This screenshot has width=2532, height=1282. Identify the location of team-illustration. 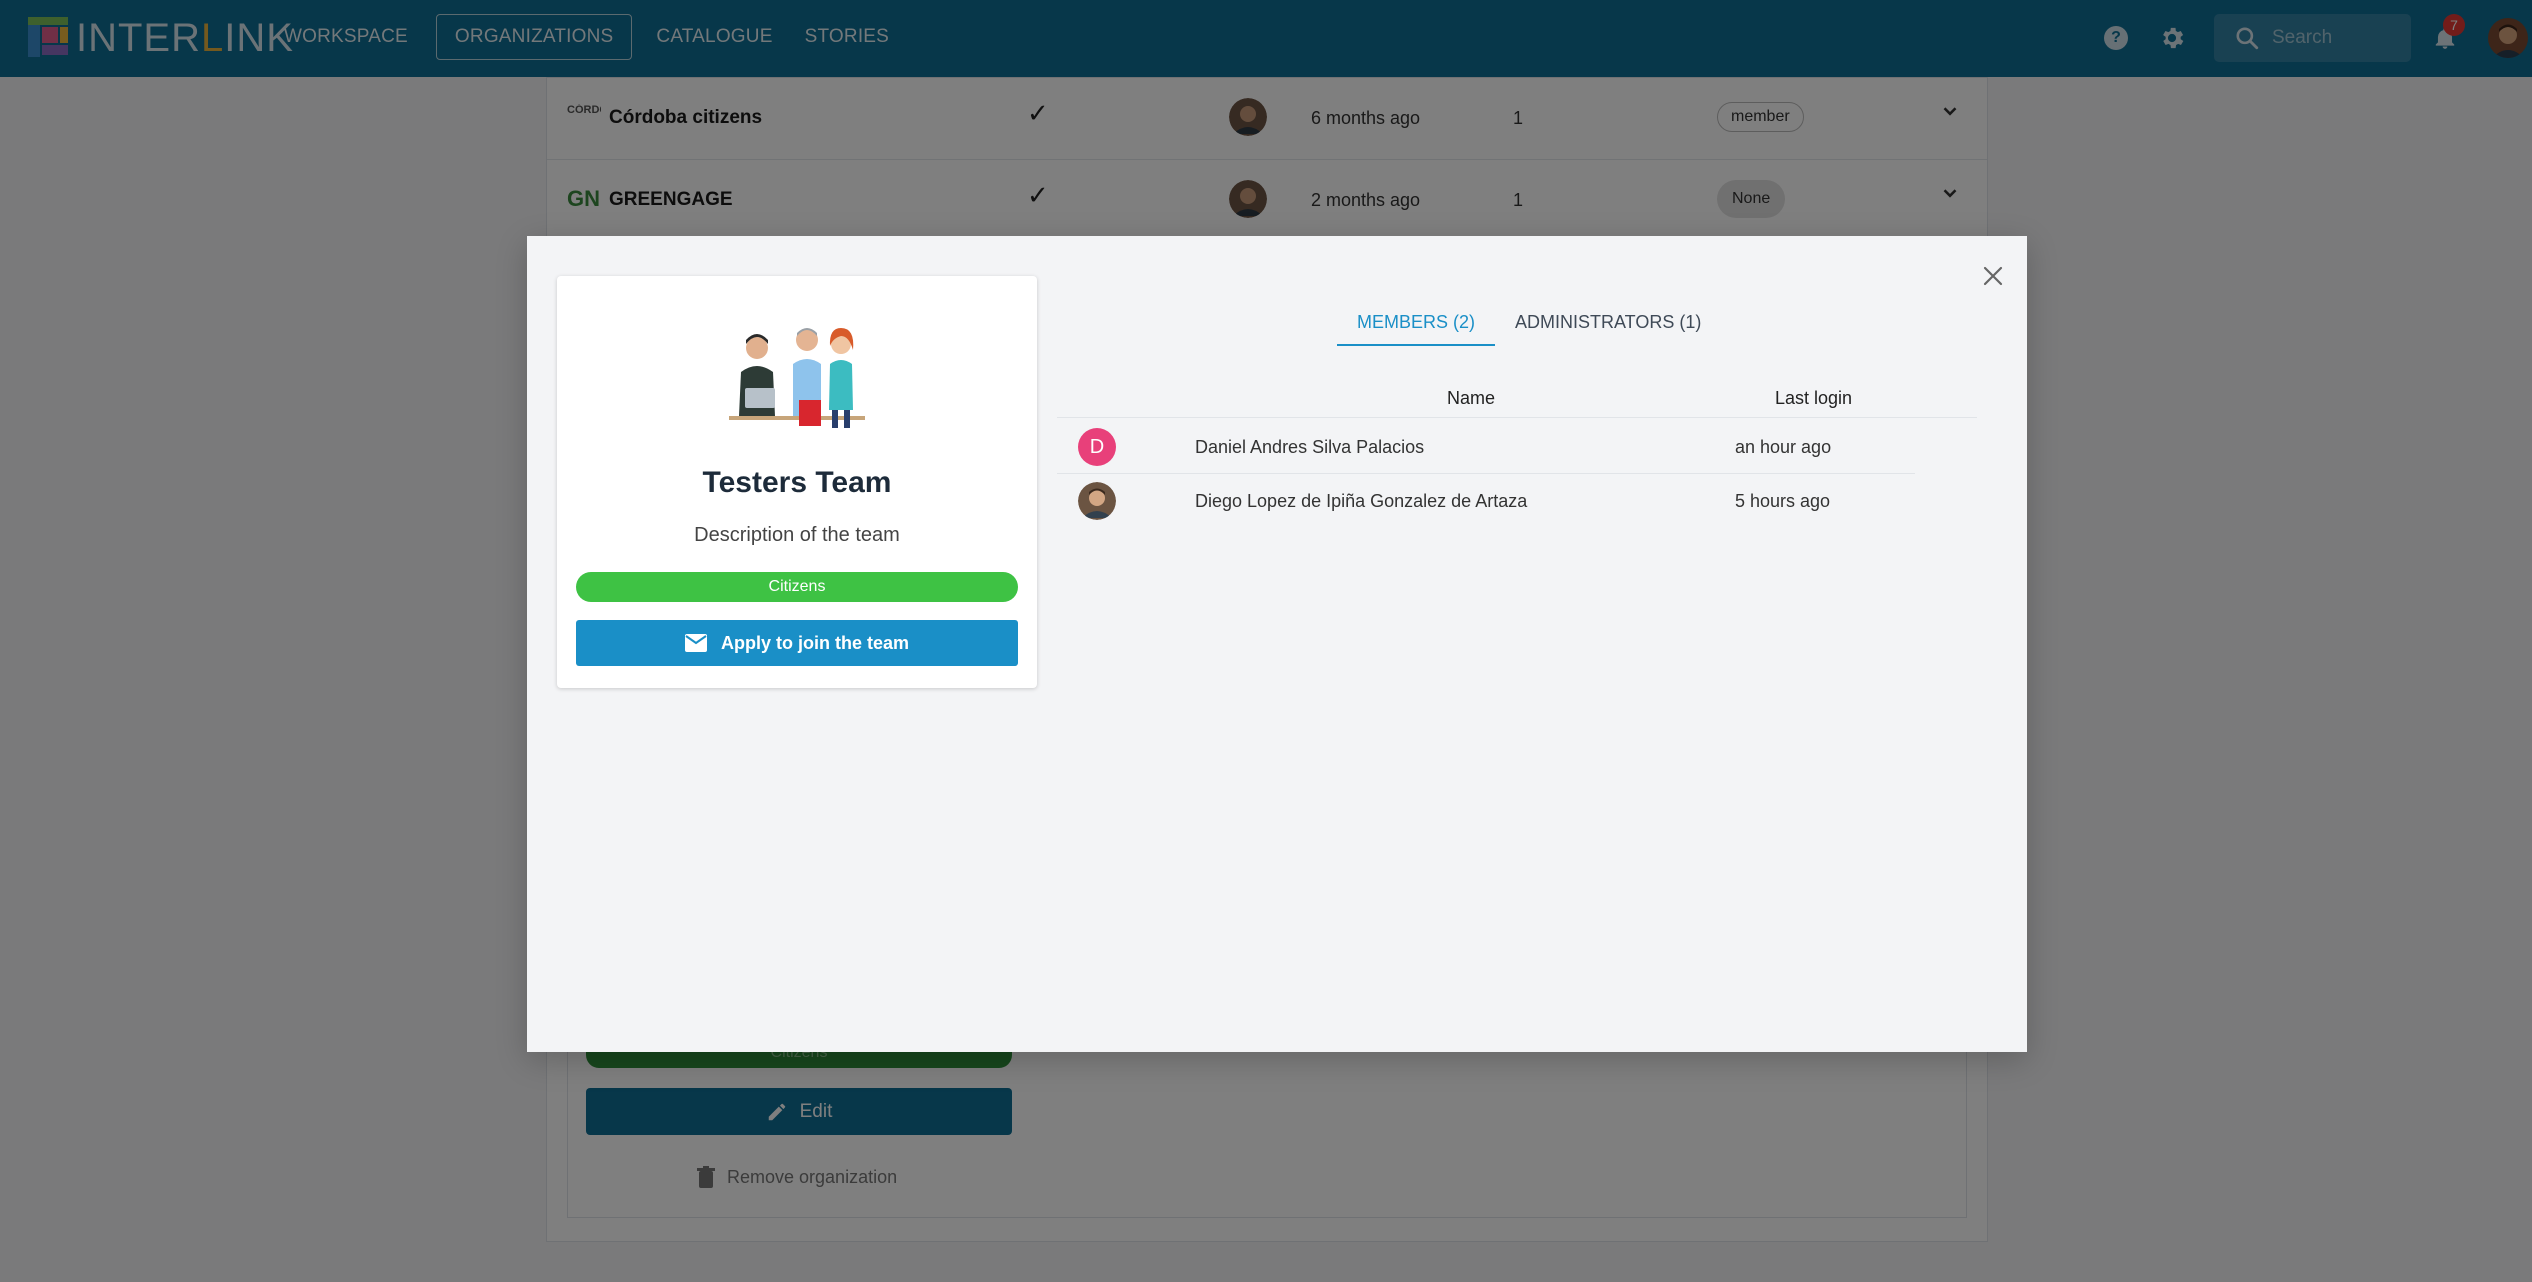
(797, 378).